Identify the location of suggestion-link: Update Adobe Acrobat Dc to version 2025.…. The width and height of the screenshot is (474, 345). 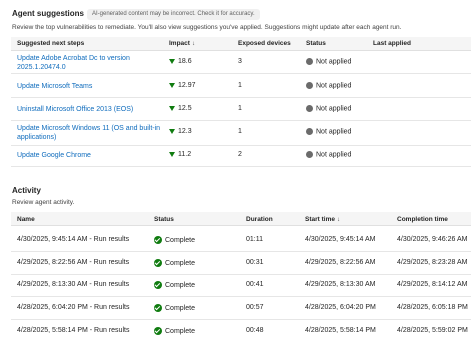
(89, 63).